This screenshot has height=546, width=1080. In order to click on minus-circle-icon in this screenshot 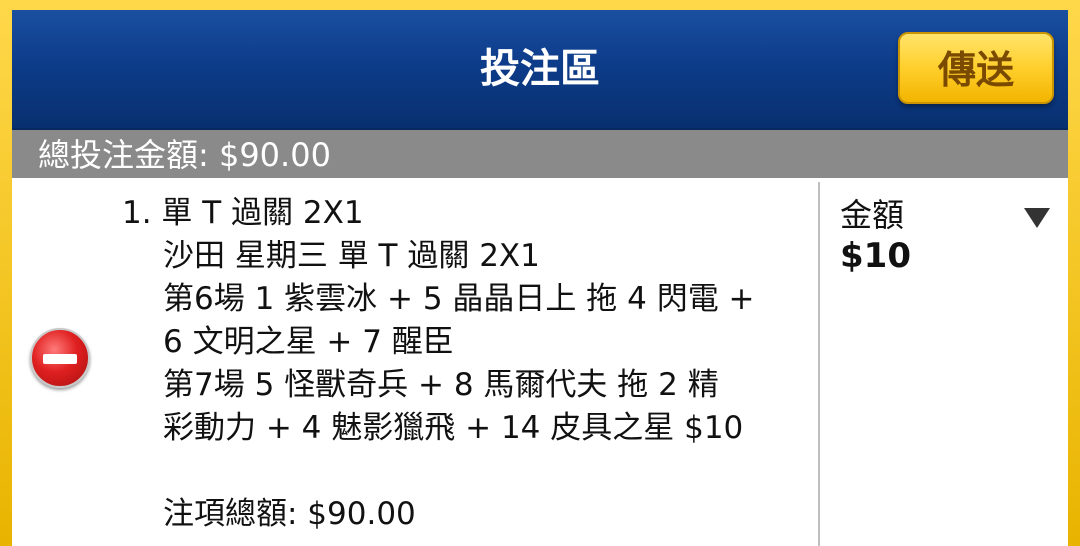, I will do `click(60, 358)`.